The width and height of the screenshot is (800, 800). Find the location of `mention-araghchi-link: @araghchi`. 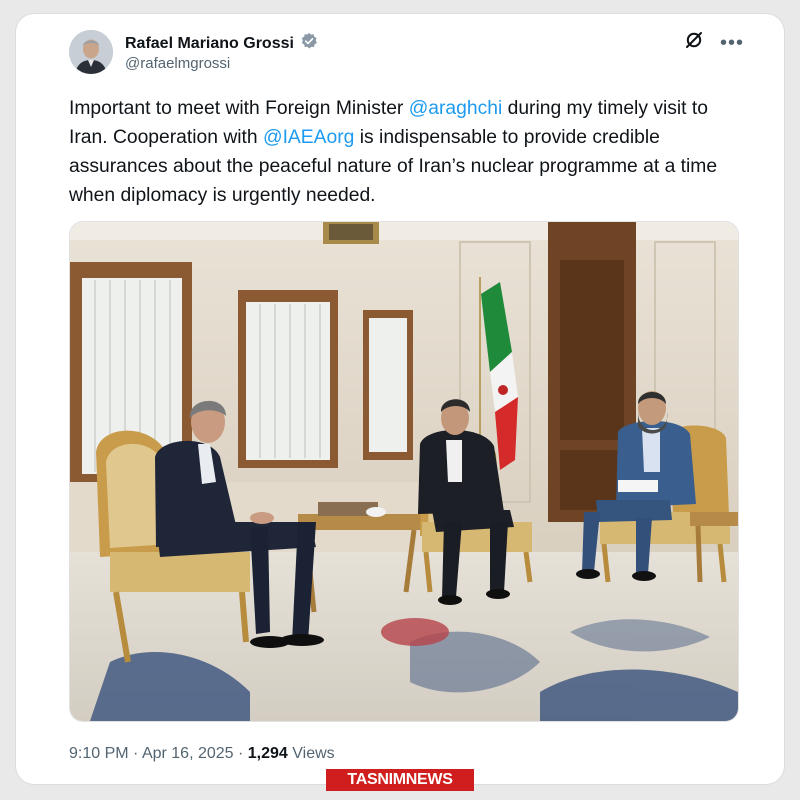

mention-araghchi-link: @araghchi is located at coordinates (456, 108).